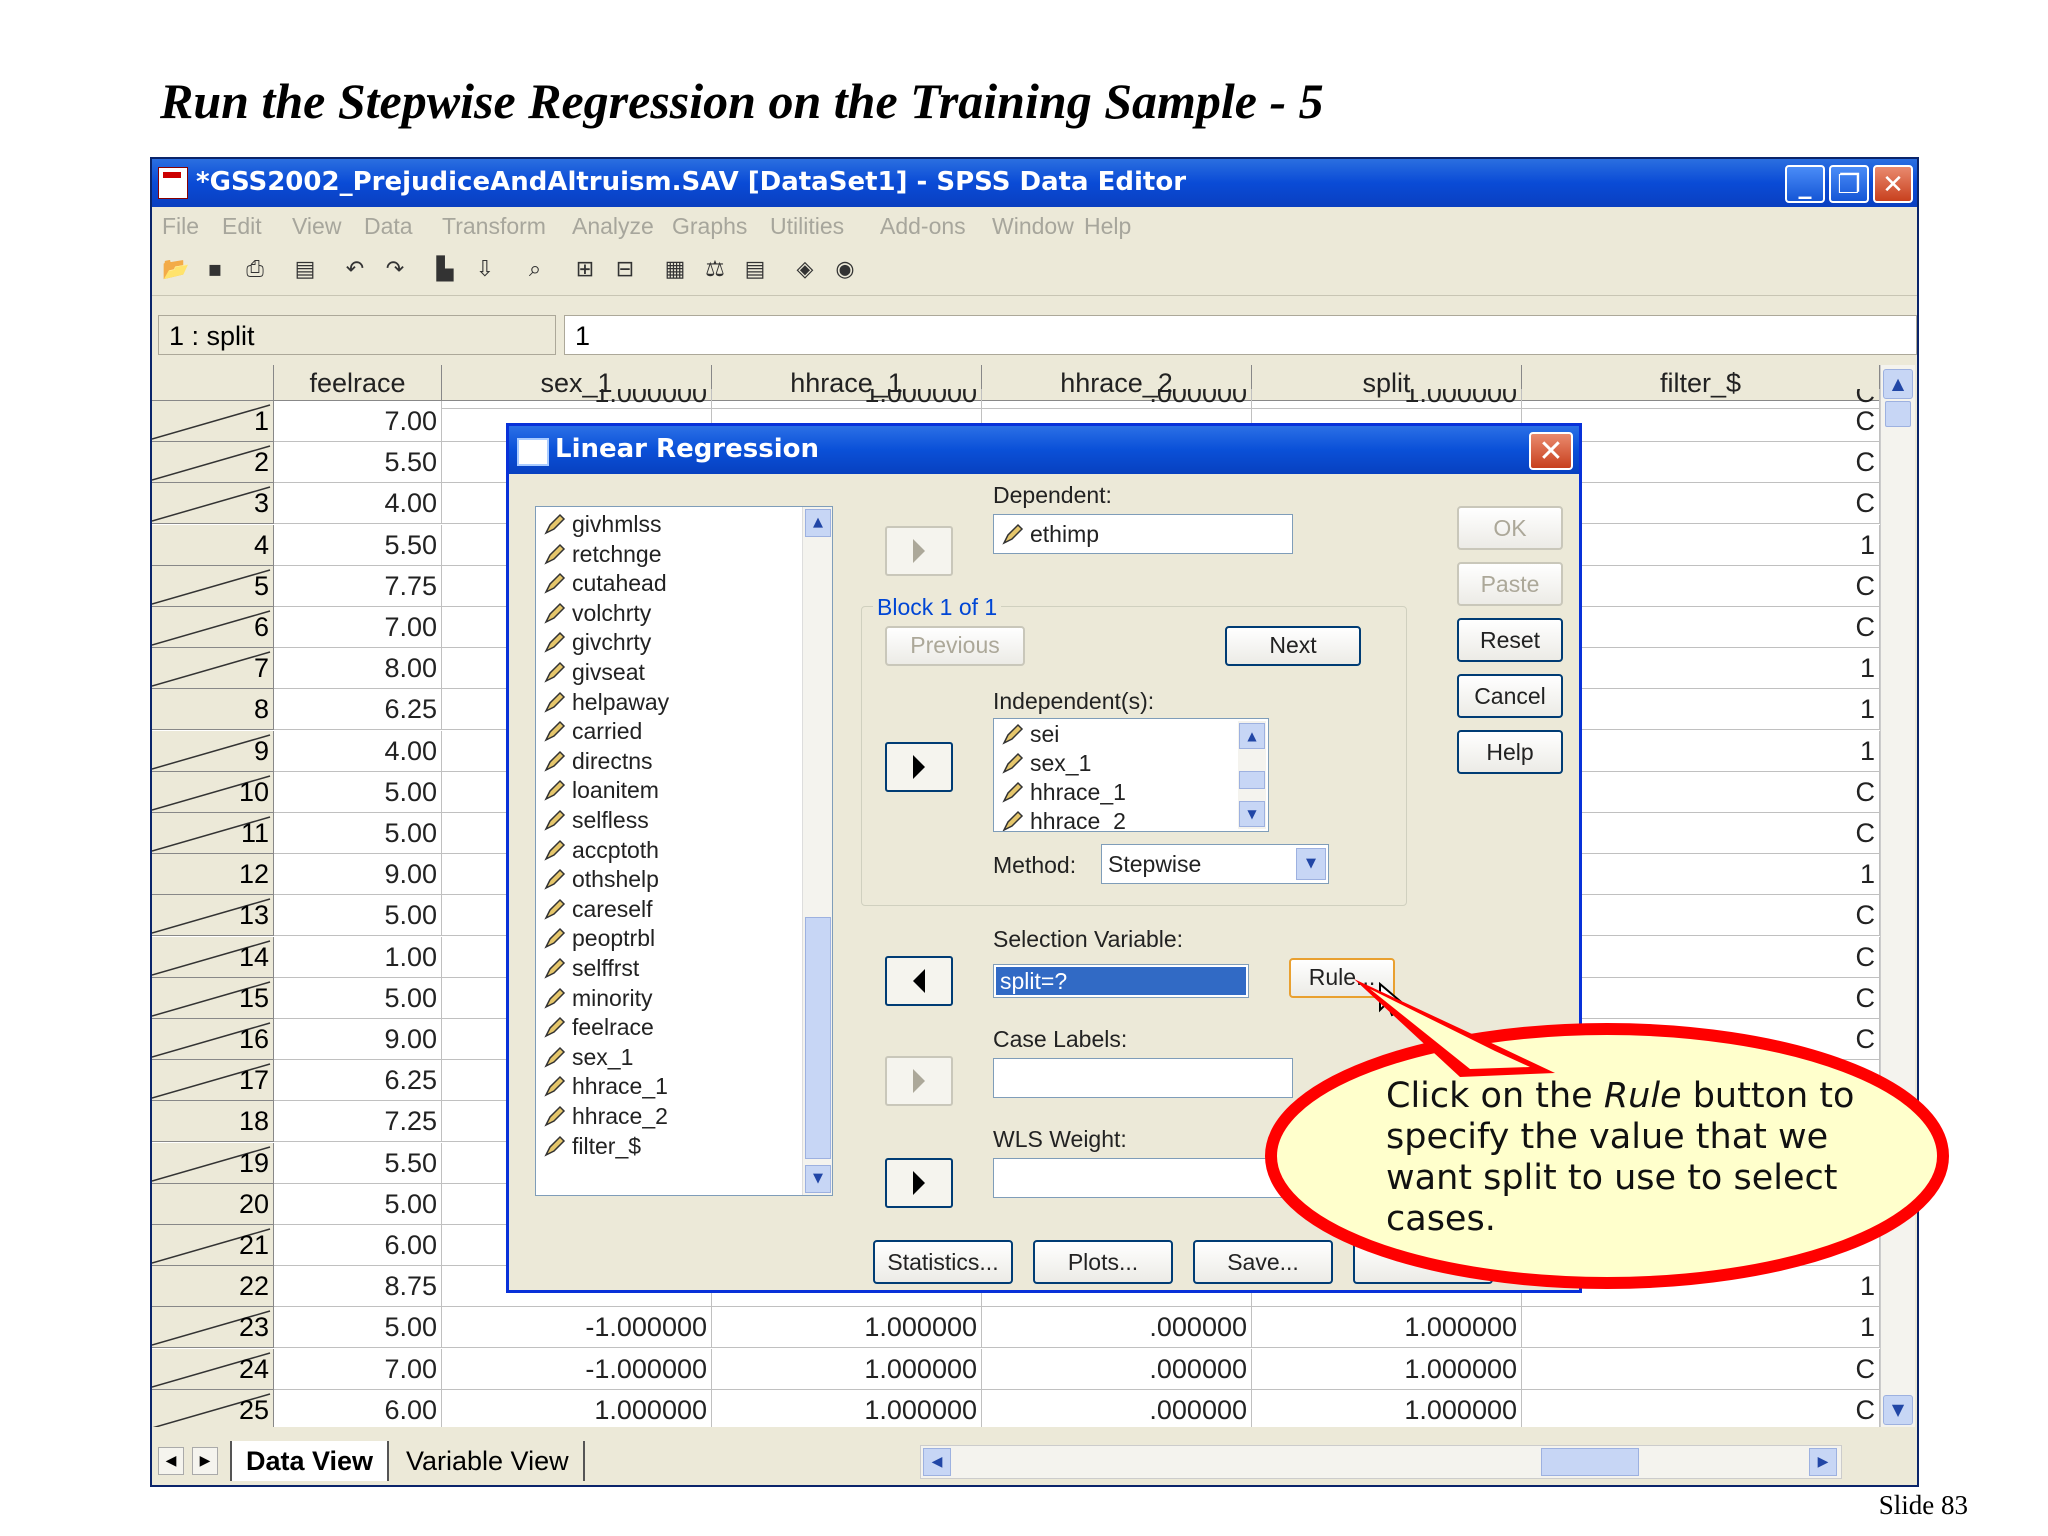 The width and height of the screenshot is (2048, 1536). Describe the element at coordinates (919, 1183) in the screenshot. I see `move-wls-weight-button` at that location.